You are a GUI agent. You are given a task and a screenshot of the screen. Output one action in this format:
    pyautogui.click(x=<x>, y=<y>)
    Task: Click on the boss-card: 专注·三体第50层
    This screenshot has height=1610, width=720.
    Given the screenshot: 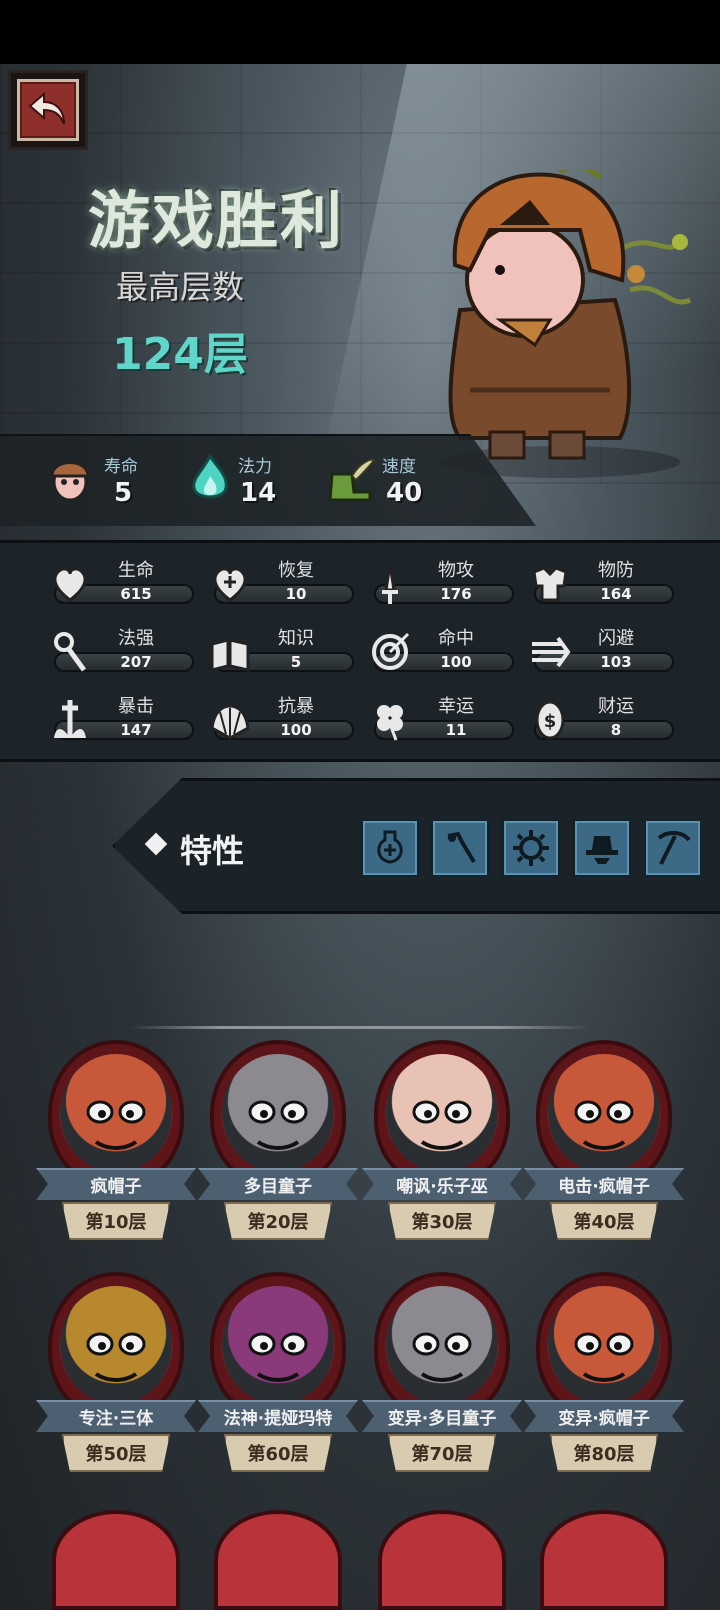 What is the action you would take?
    pyautogui.click(x=116, y=1382)
    